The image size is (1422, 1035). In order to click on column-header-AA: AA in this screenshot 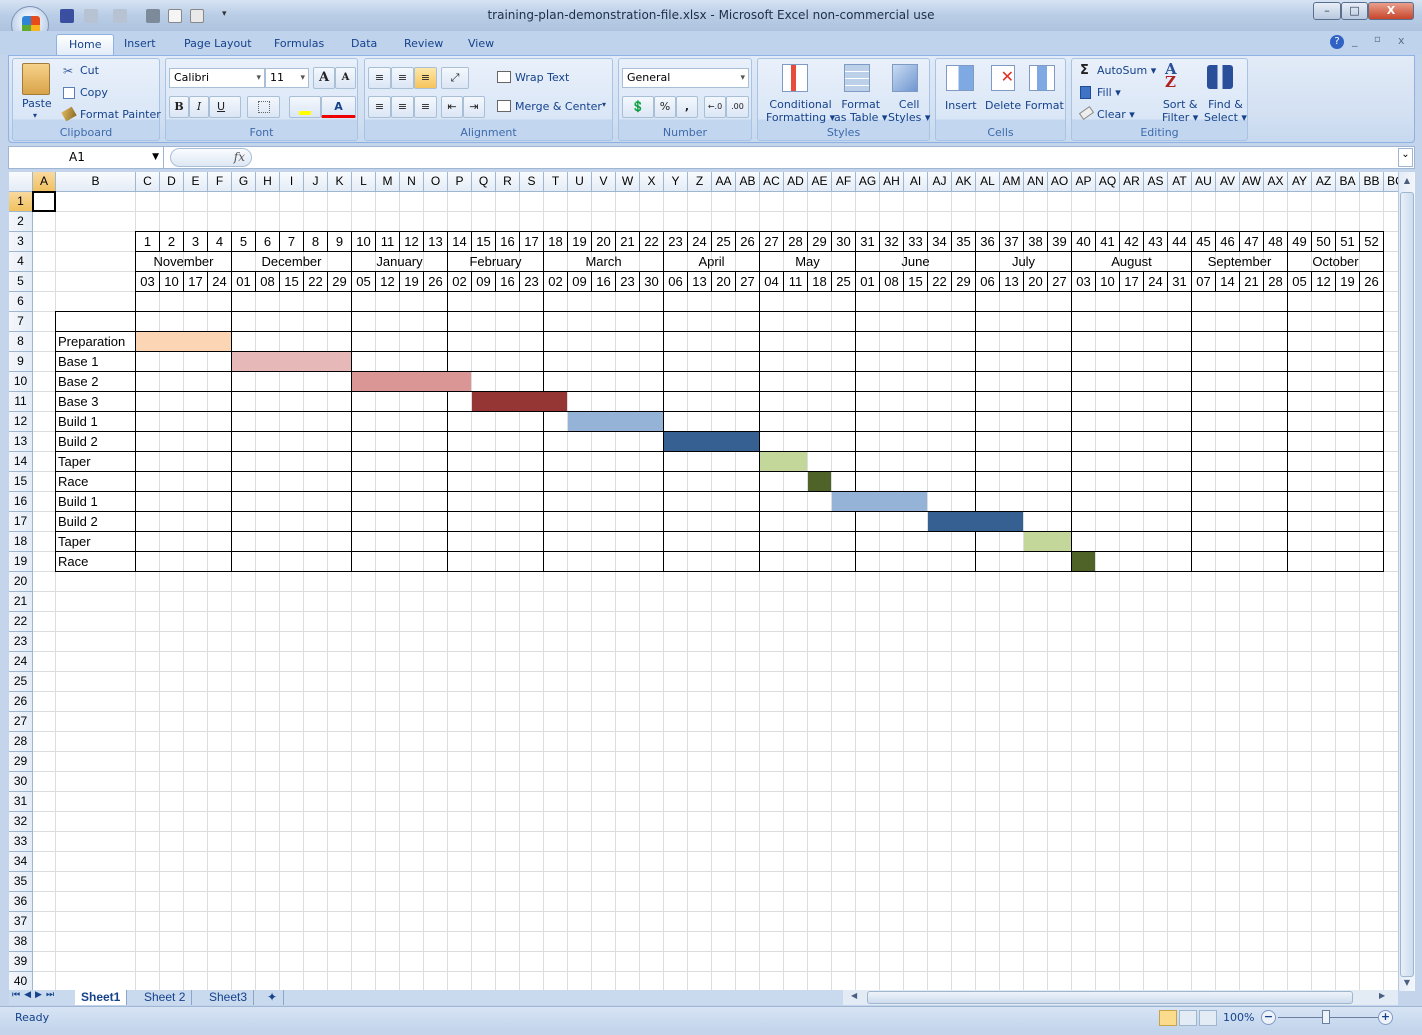, I will do `click(724, 182)`.